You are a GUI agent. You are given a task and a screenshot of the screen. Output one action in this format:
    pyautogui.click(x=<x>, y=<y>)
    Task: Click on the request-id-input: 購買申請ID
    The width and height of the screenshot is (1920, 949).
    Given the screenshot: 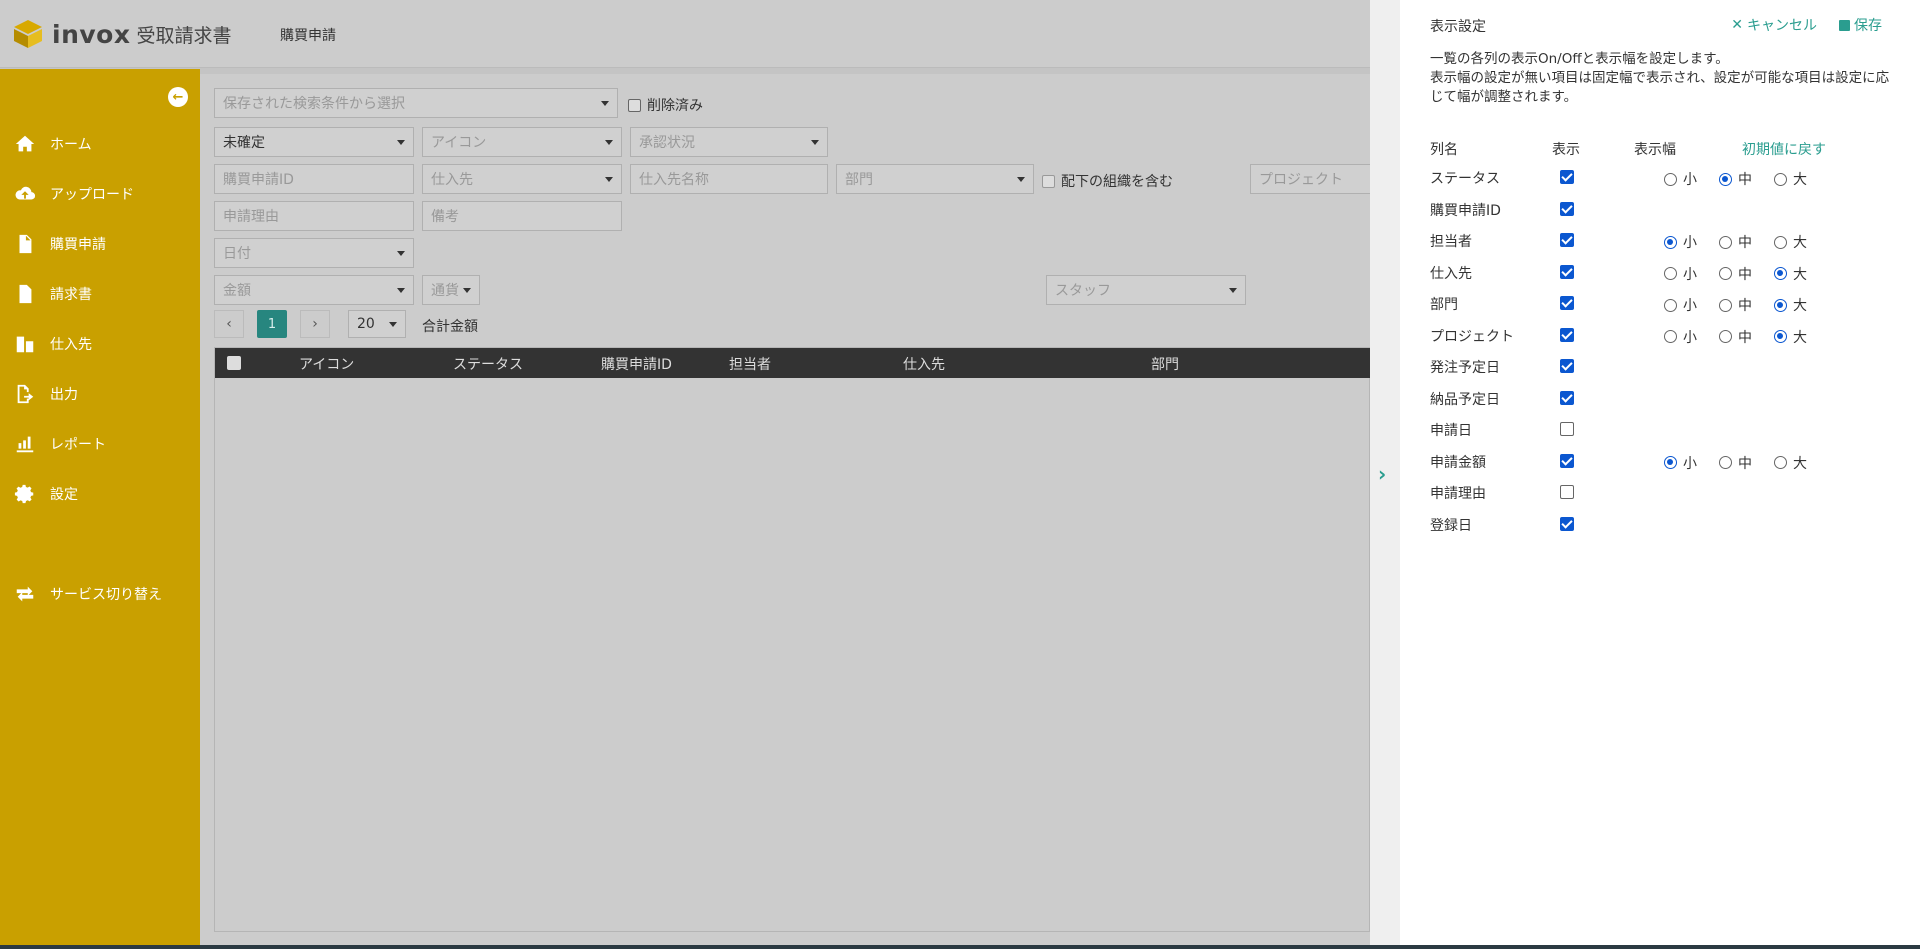 What is the action you would take?
    pyautogui.click(x=314, y=179)
    